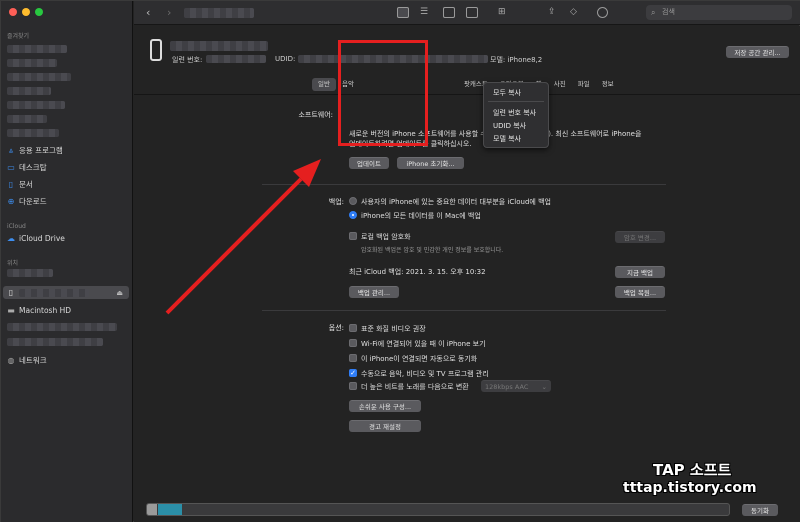 This screenshot has height=522, width=800. Describe the element at coordinates (152, 509) in the screenshot. I see `storage-segment-other` at that location.